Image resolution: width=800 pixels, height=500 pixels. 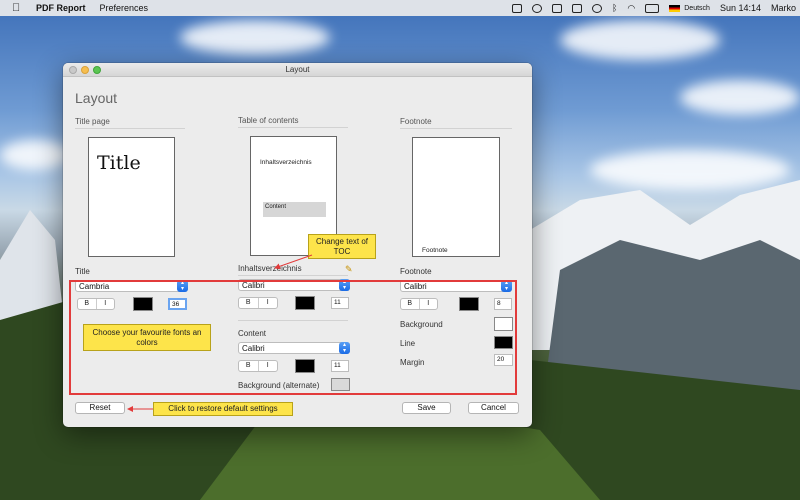 What do you see at coordinates (293, 262) in the screenshot?
I see `toc-arrow` at bounding box center [293, 262].